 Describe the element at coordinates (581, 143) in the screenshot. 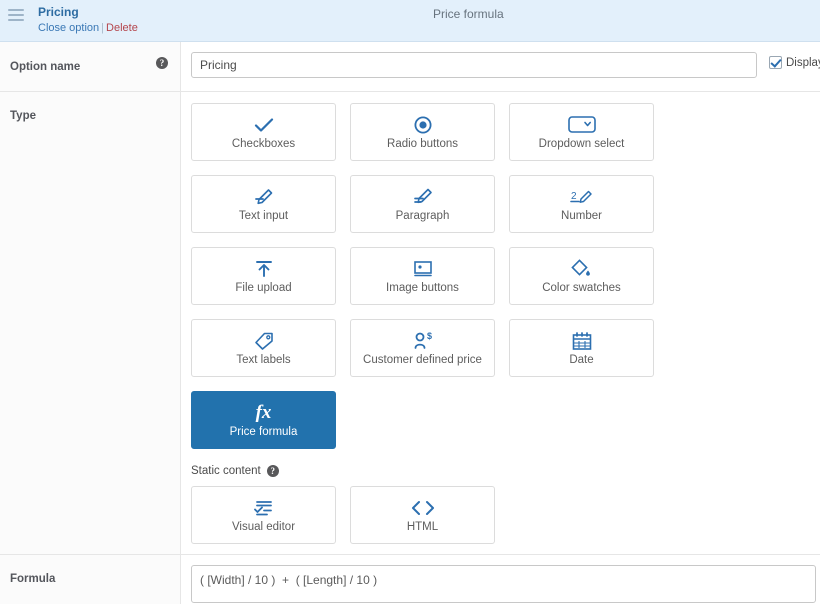

I see `type-card-label: Dropdown select` at that location.